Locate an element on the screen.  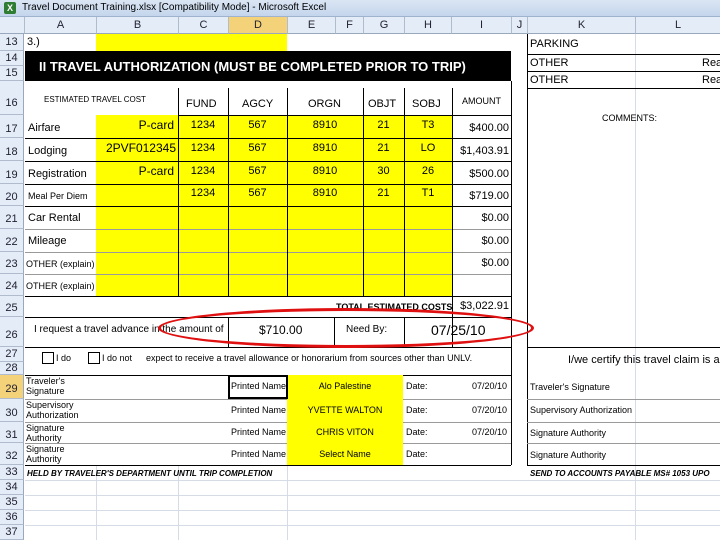
row-header-35: 35 is located at coordinates (12, 502).